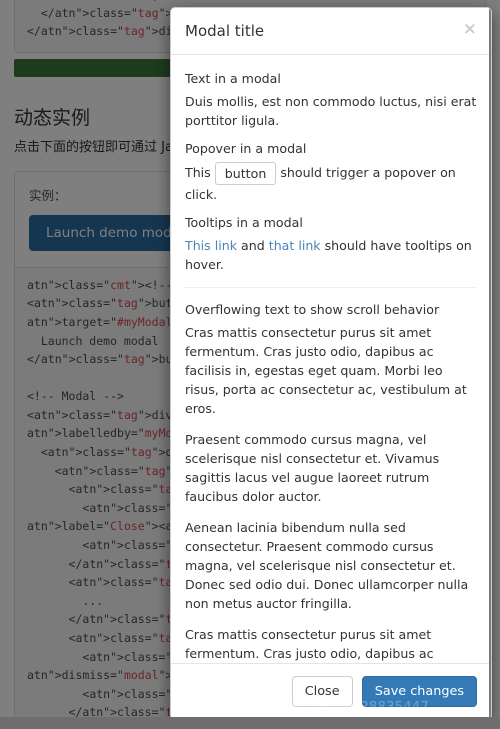  I want to click on tooltip-link-that: that link, so click(295, 245).